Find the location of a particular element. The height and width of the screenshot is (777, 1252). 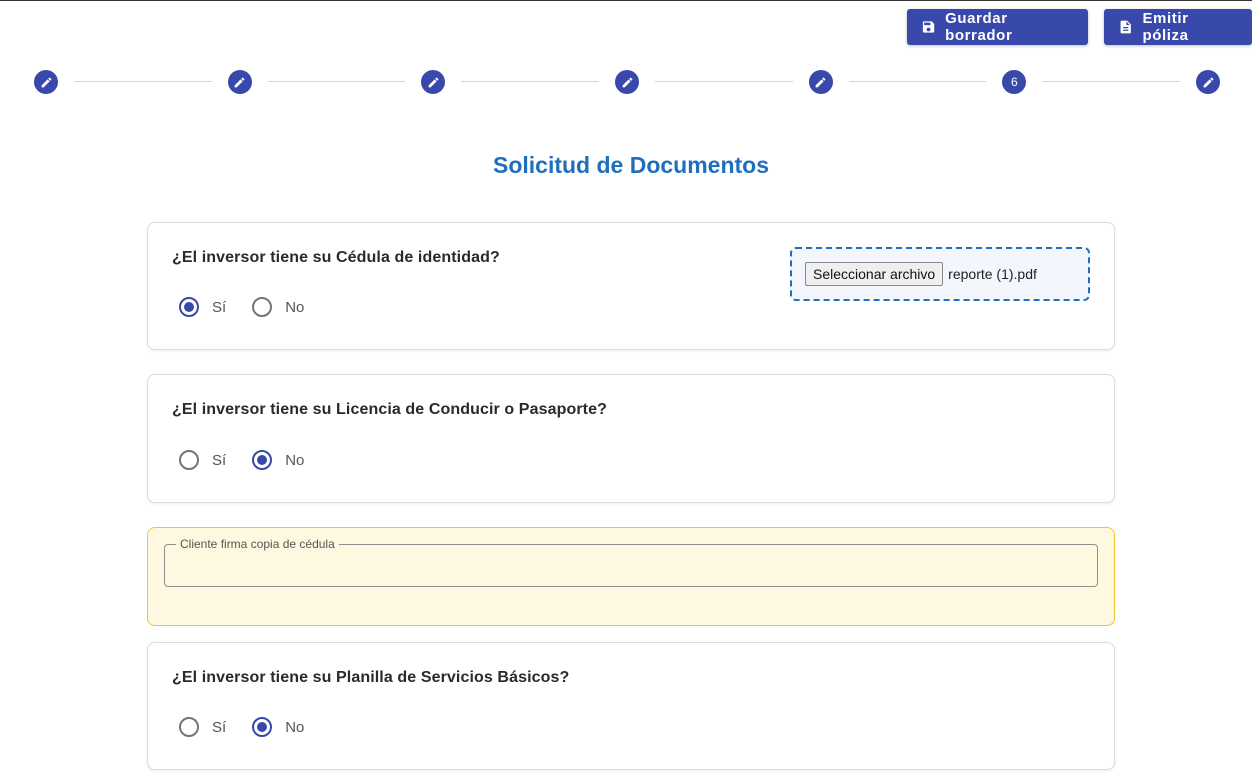

step-2-edit is located at coordinates (239, 82).